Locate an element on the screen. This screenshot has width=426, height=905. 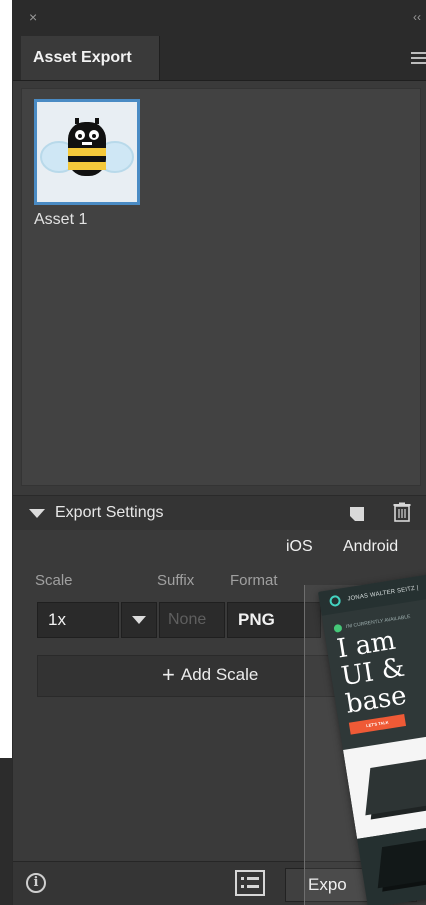
asset-thumbnail is located at coordinates (87, 152).